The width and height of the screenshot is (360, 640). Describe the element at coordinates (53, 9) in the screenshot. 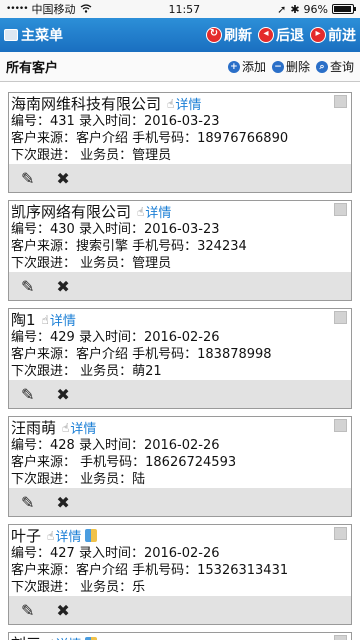

I see `carrier-label: 中国移动` at that location.